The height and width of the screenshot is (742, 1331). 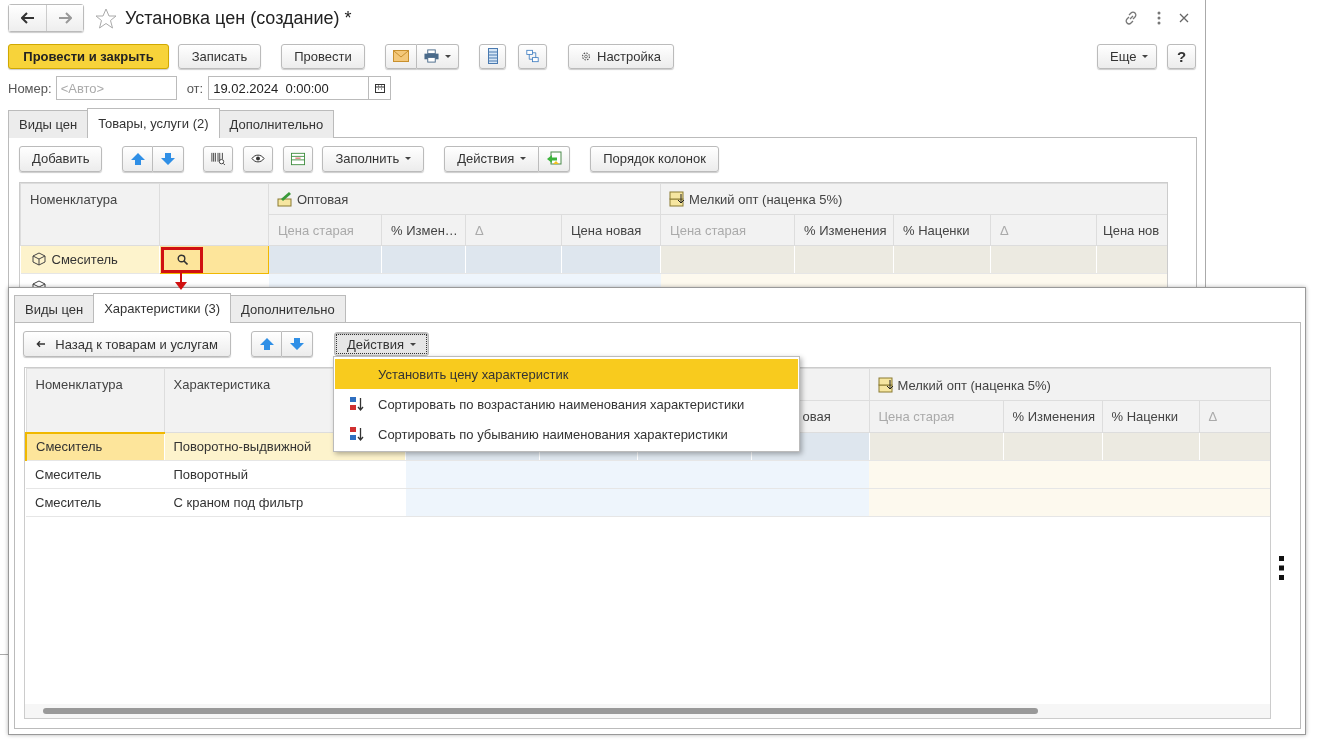 What do you see at coordinates (586, 56) in the screenshot?
I see `settings-icon` at bounding box center [586, 56].